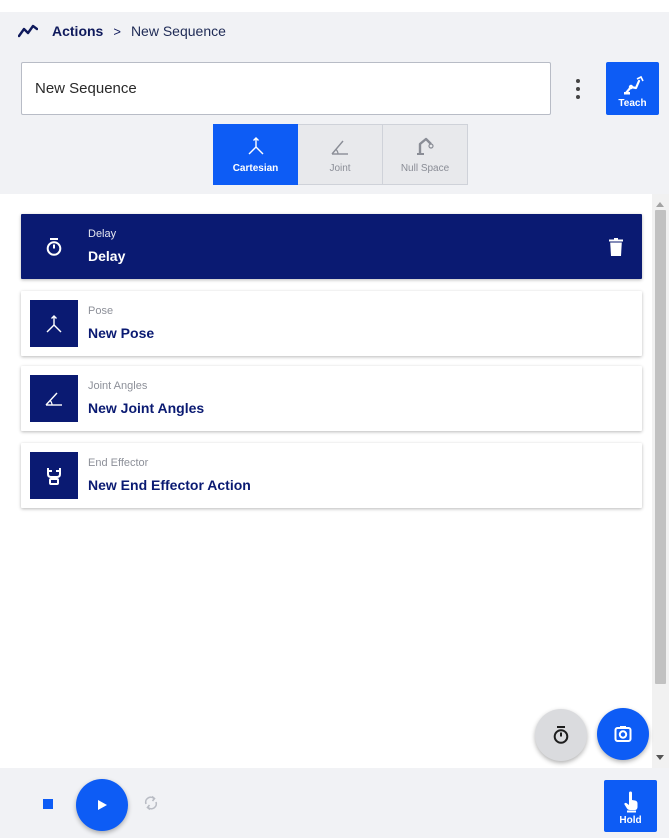  Describe the element at coordinates (660, 447) in the screenshot. I see `scrollbar-thumb` at that location.